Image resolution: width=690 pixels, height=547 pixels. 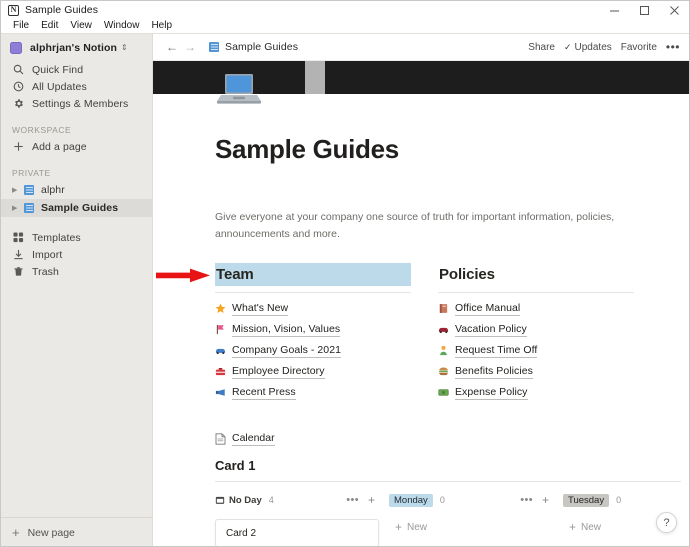 What do you see at coordinates (76, 254) in the screenshot?
I see `sidebar-item-import: Import` at bounding box center [76, 254].